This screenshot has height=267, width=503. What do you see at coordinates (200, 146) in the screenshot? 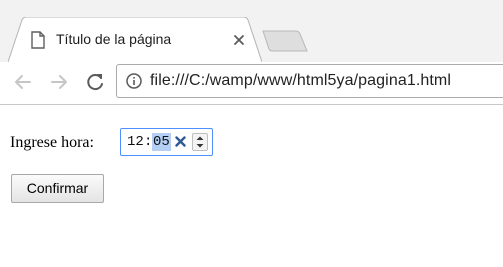
I see `spin-down-icon` at bounding box center [200, 146].